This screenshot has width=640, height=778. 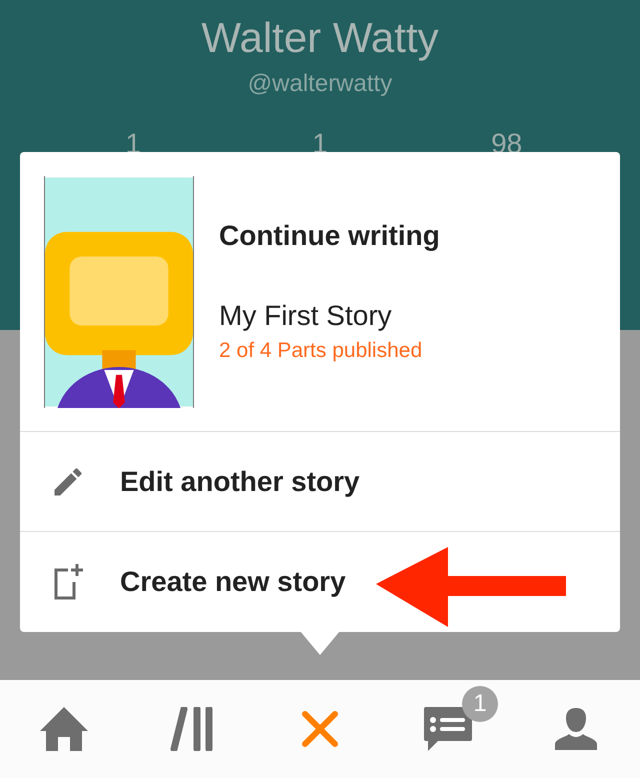 What do you see at coordinates (320, 84) in the screenshot?
I see `profile-handle: @walterwatty` at bounding box center [320, 84].